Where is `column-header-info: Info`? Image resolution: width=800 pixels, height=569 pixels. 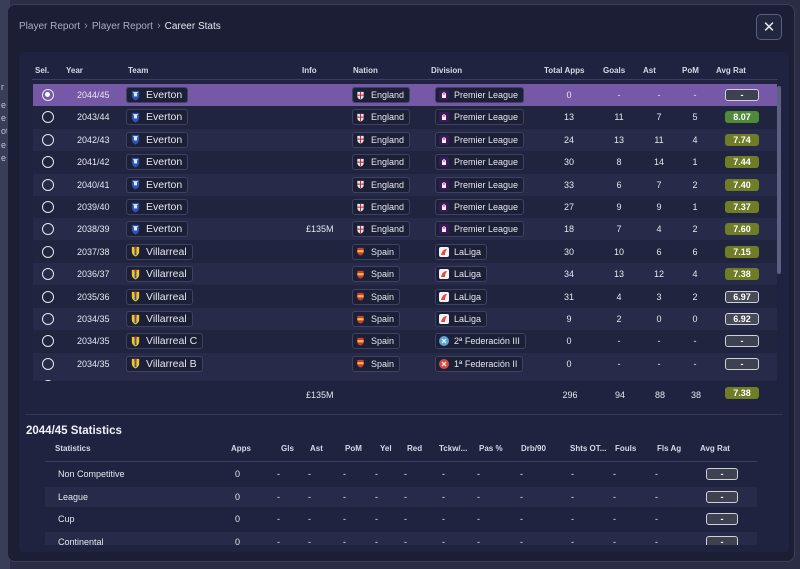 column-header-info: Info is located at coordinates (309, 70).